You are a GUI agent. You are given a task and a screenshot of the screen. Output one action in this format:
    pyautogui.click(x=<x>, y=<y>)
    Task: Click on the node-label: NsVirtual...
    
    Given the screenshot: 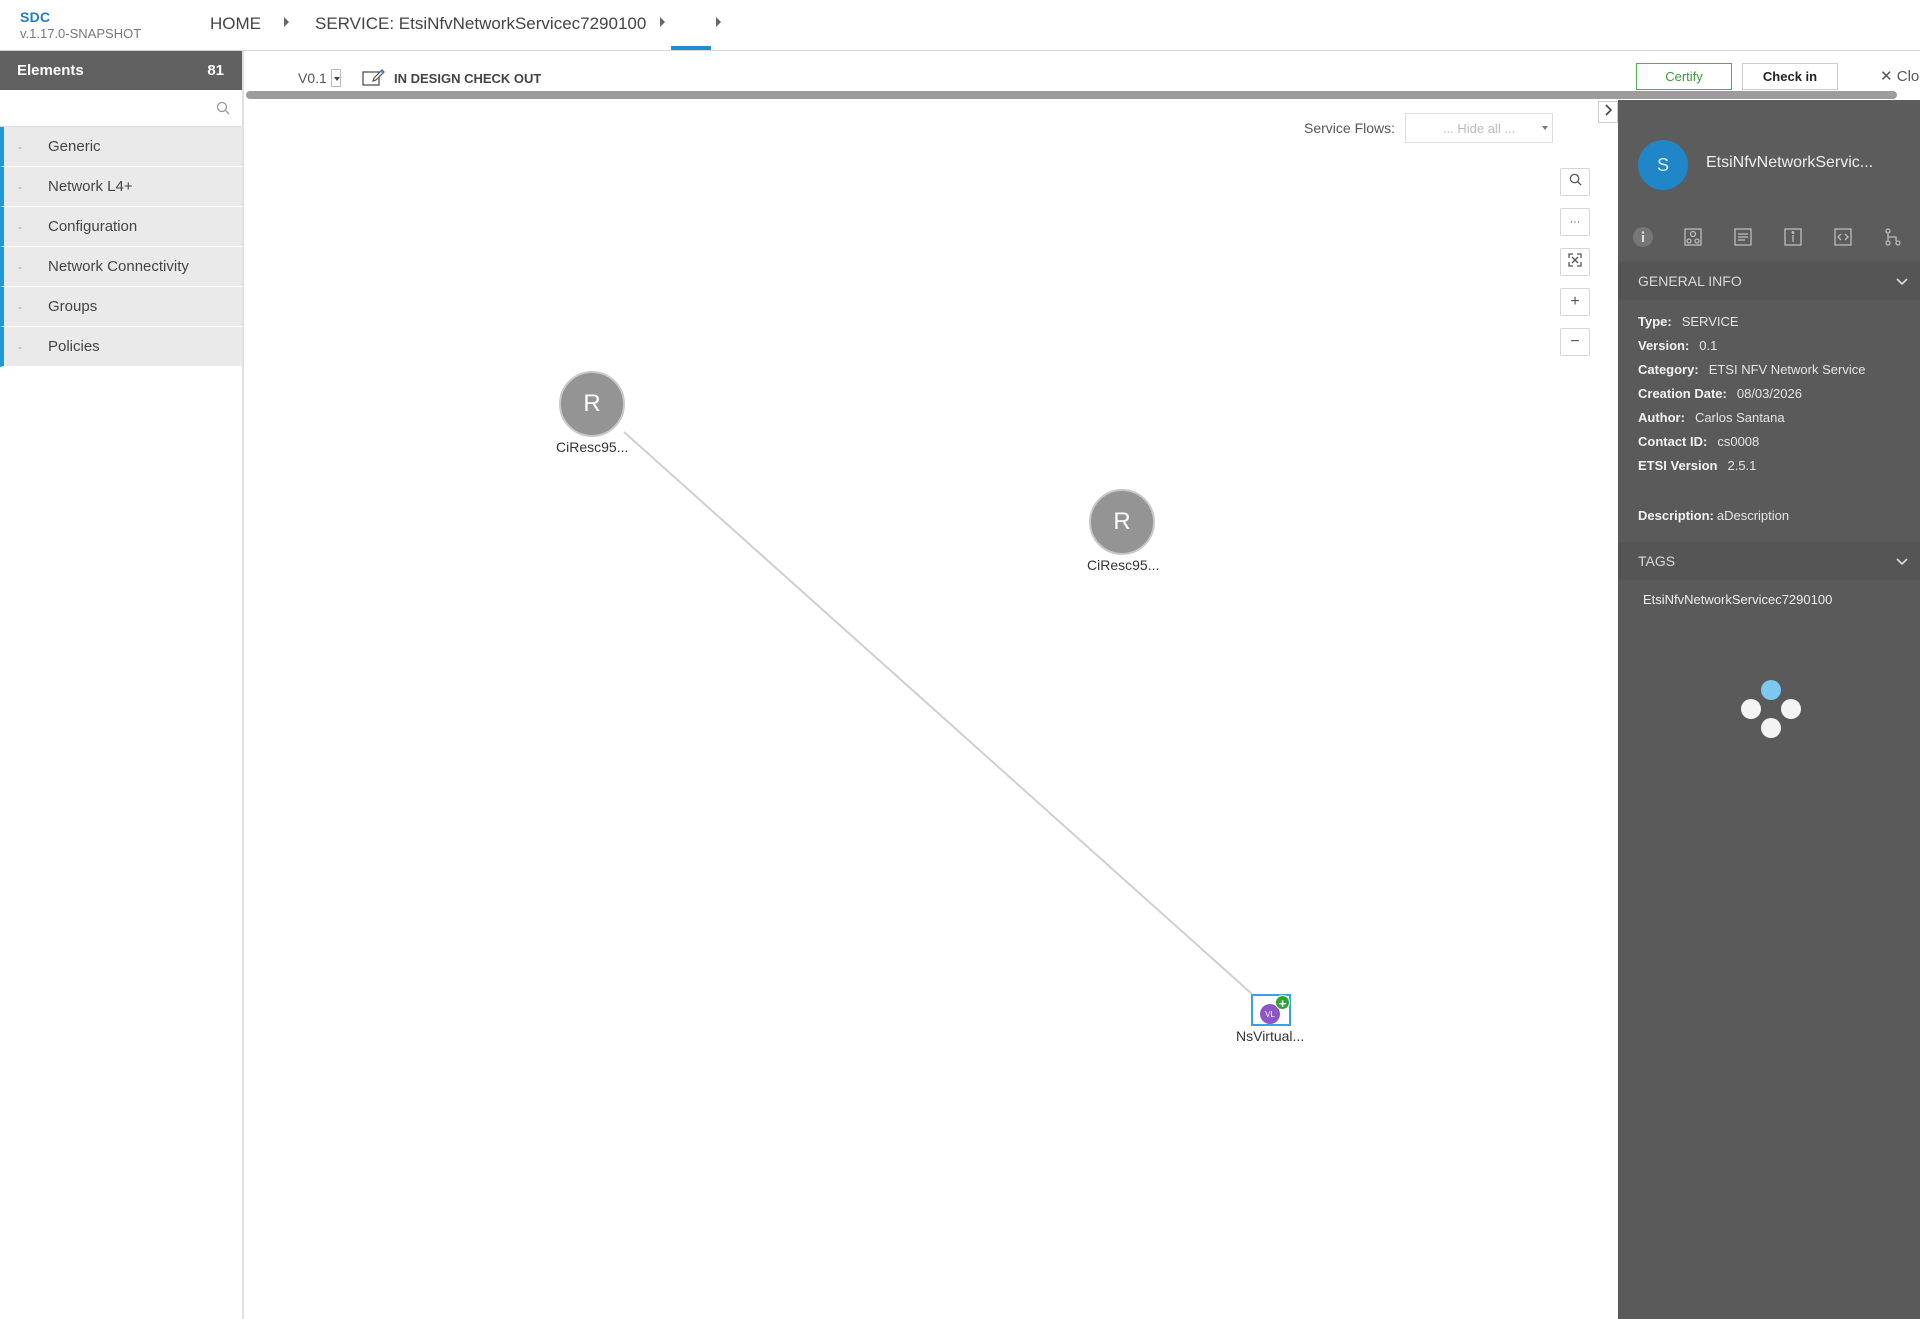 What is the action you would take?
    pyautogui.click(x=1270, y=1036)
    